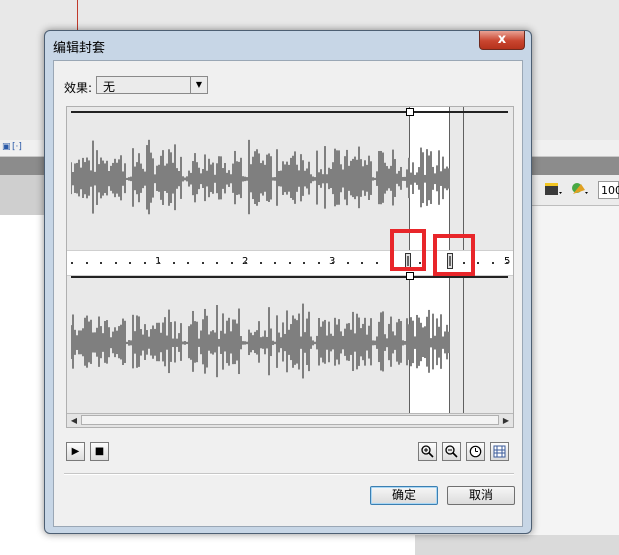 The width and height of the screenshot is (619, 555). What do you see at coordinates (289, 474) in the screenshot?
I see `separator` at bounding box center [289, 474].